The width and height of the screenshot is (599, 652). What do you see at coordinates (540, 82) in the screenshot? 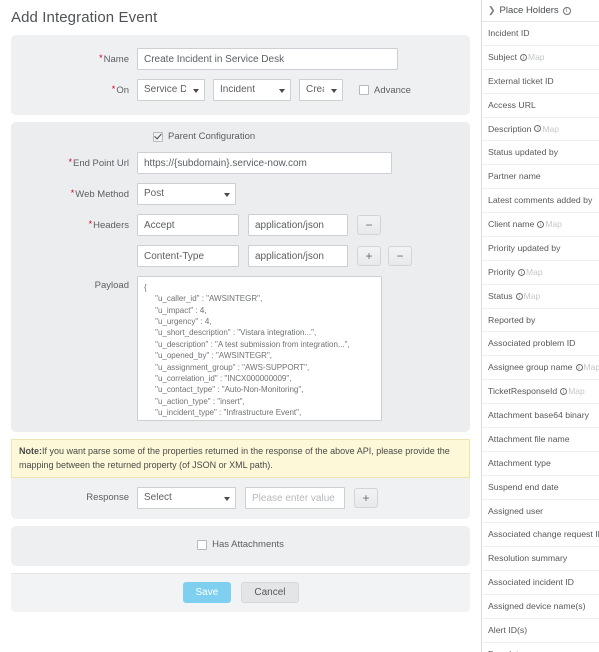
I see `place-holder-item: External ticket ID` at bounding box center [540, 82].